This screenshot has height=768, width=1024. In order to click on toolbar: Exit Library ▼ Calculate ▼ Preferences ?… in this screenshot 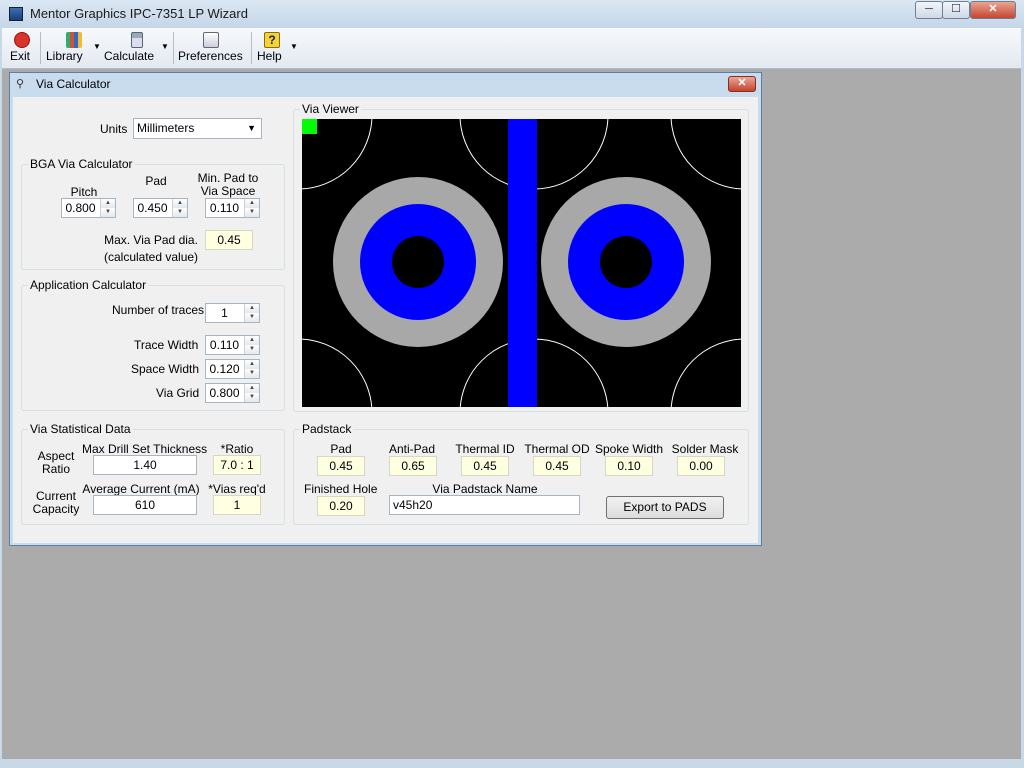, I will do `click(511, 48)`.